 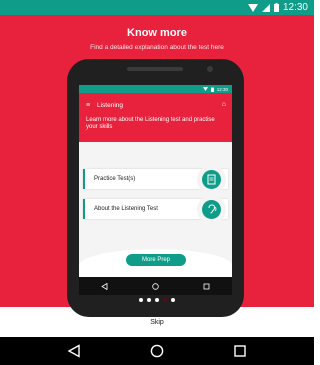 What do you see at coordinates (223, 104) in the screenshot?
I see `home-icon: ⌂` at bounding box center [223, 104].